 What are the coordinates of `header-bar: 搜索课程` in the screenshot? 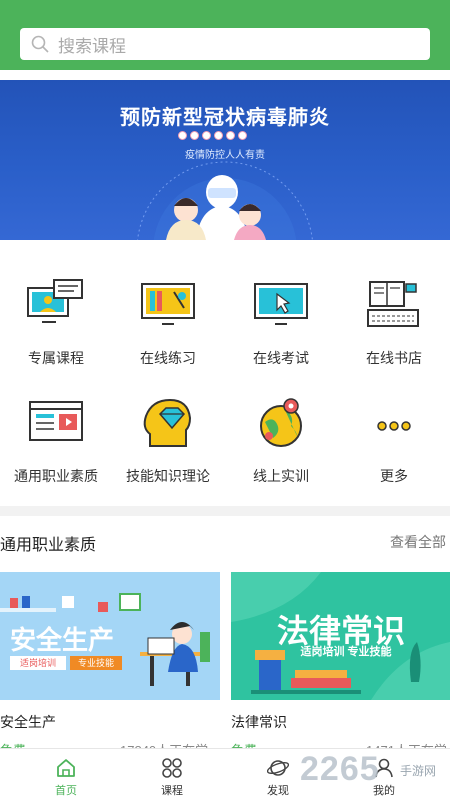 It's located at (225, 35).